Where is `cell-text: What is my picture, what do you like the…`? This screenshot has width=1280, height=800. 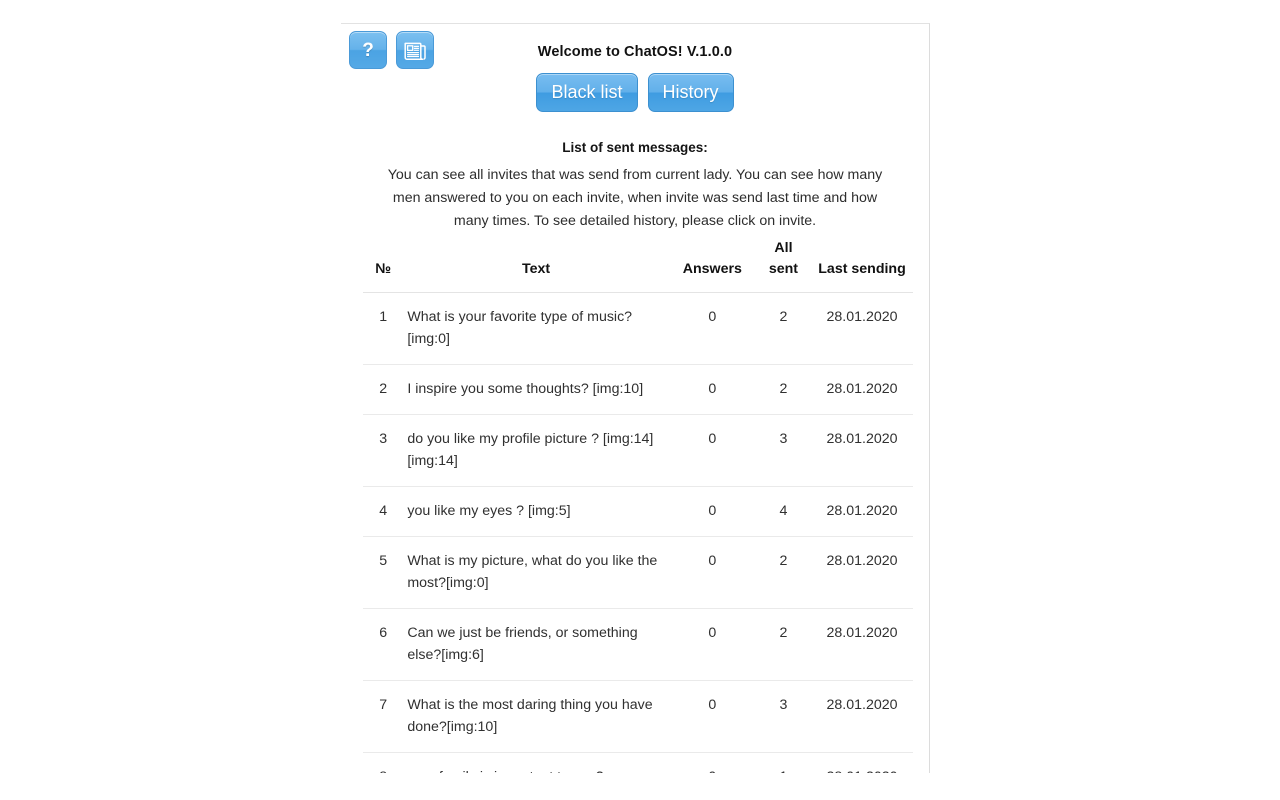 cell-text: What is my picture, what do you like the… is located at coordinates (536, 572).